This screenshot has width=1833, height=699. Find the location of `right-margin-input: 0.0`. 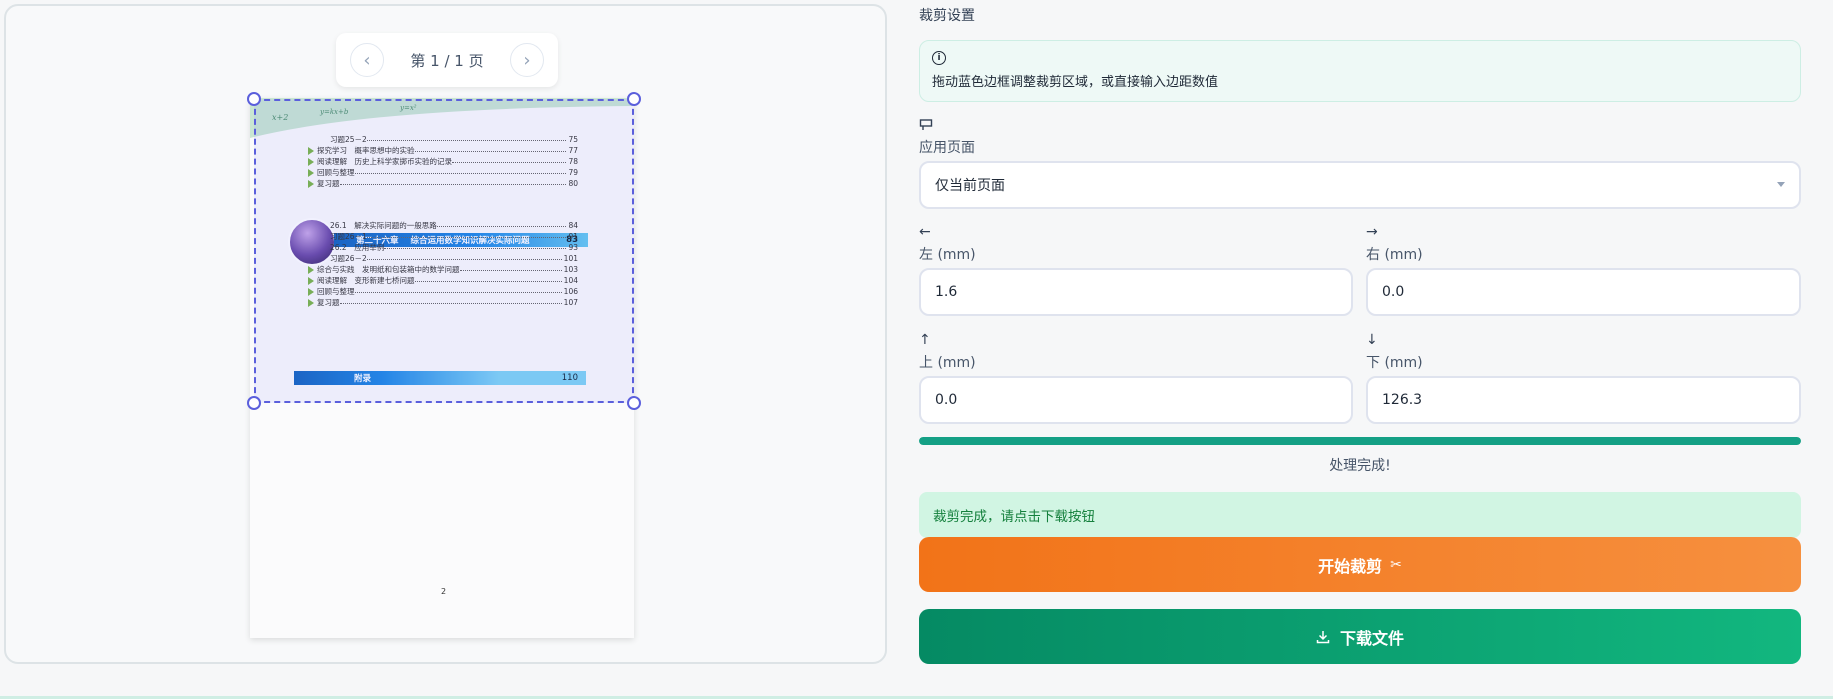

right-margin-input: 0.0 is located at coordinates (1583, 292).